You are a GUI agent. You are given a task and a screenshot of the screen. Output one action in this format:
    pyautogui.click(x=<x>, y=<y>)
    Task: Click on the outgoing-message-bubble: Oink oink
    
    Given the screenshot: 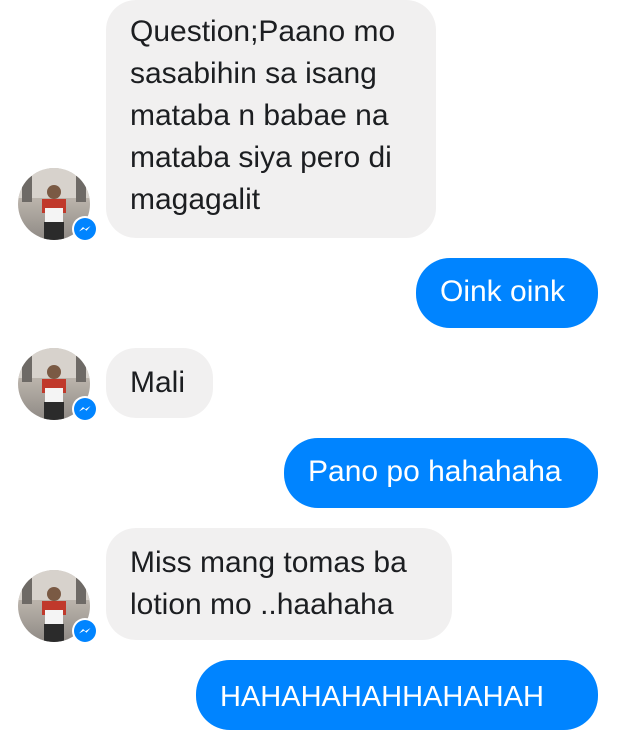 What is the action you would take?
    pyautogui.click(x=507, y=293)
    